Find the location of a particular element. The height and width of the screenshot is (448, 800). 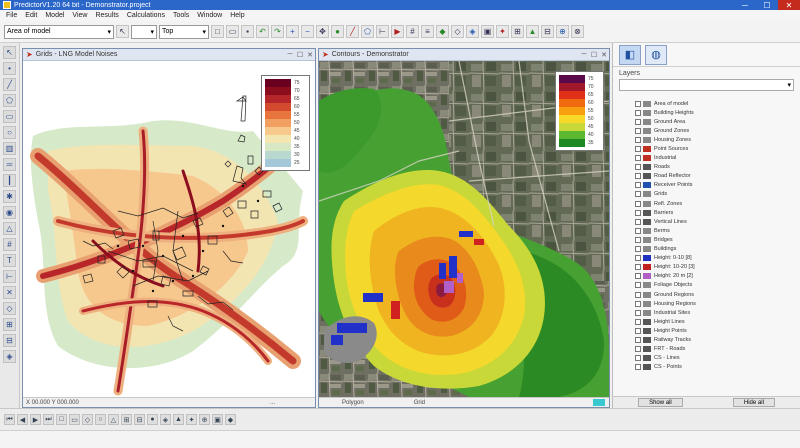

select-tool-button: ↖ is located at coordinates (122, 31).